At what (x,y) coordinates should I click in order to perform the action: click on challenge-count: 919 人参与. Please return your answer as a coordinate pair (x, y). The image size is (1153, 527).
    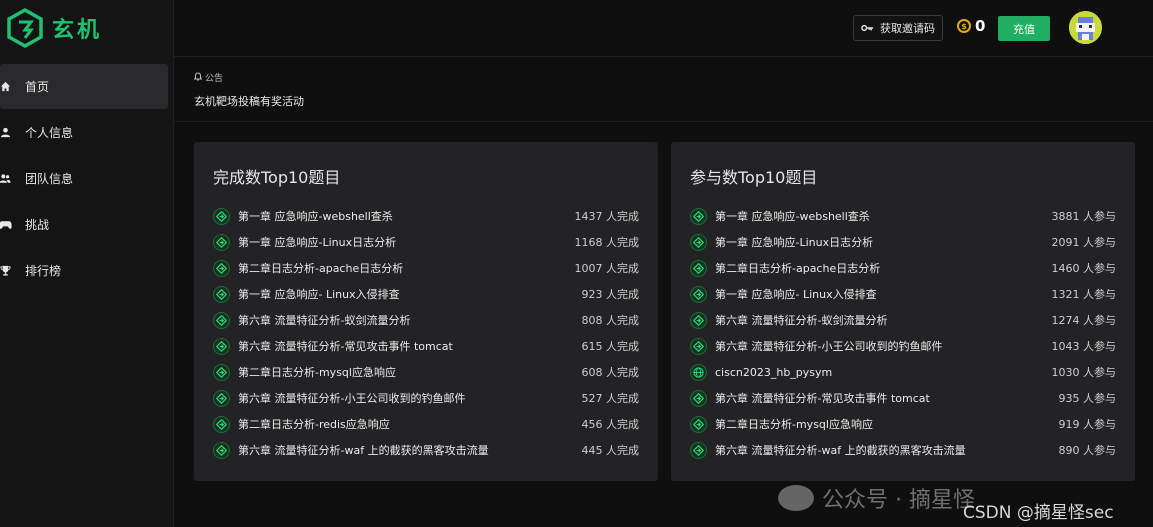
    Looking at the image, I should click on (1087, 424).